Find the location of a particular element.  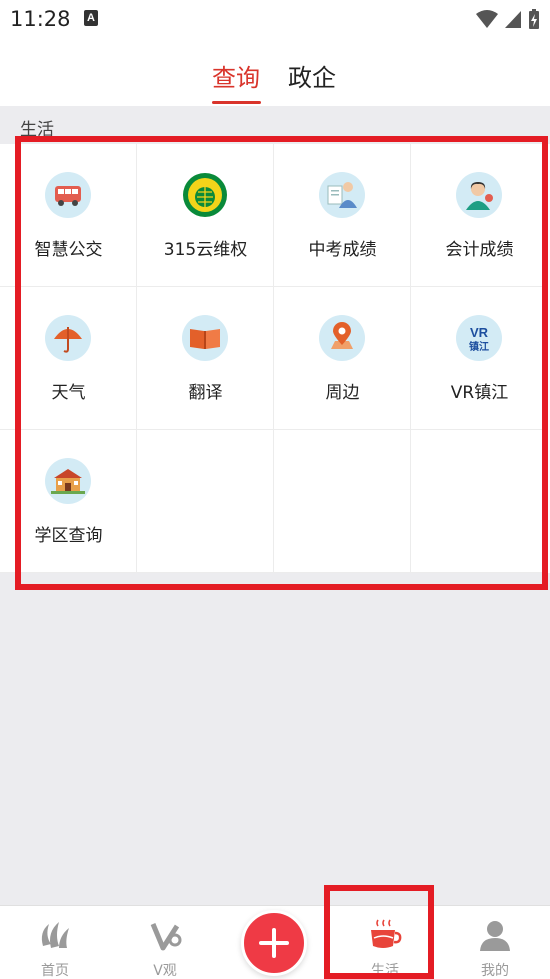

service-label: 学区查询 is located at coordinates (68, 536).